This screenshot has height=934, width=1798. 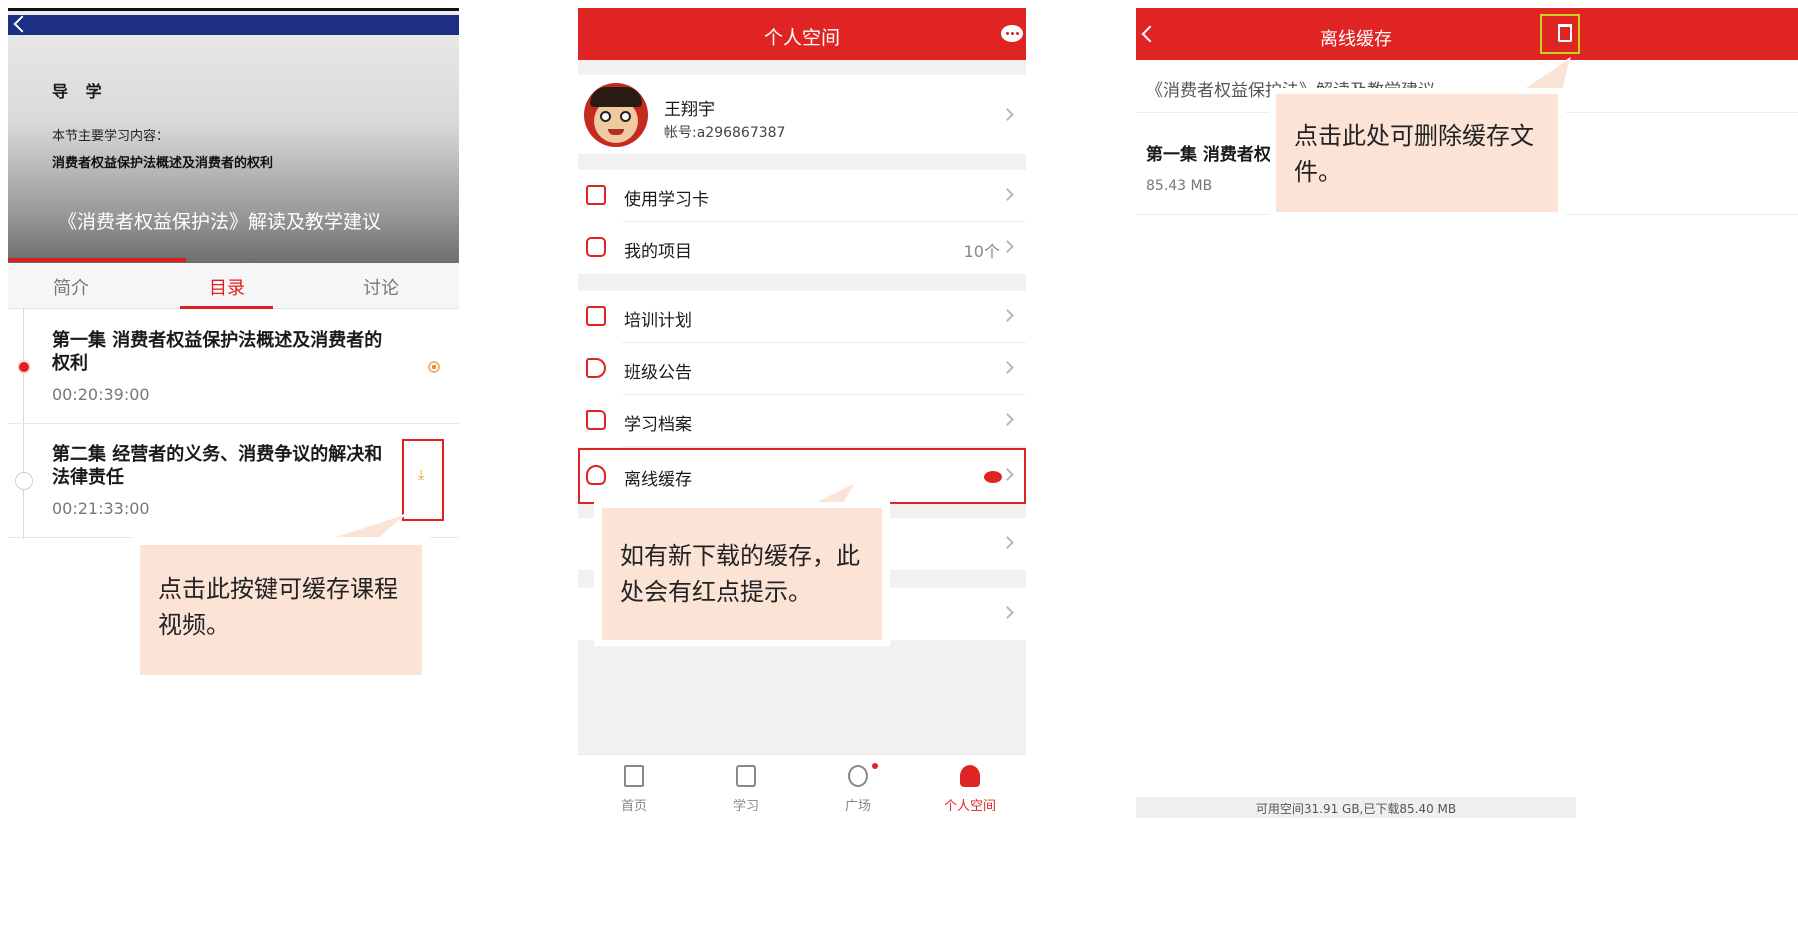 What do you see at coordinates (381, 287) in the screenshot?
I see `tab-discussion: 讨论` at bounding box center [381, 287].